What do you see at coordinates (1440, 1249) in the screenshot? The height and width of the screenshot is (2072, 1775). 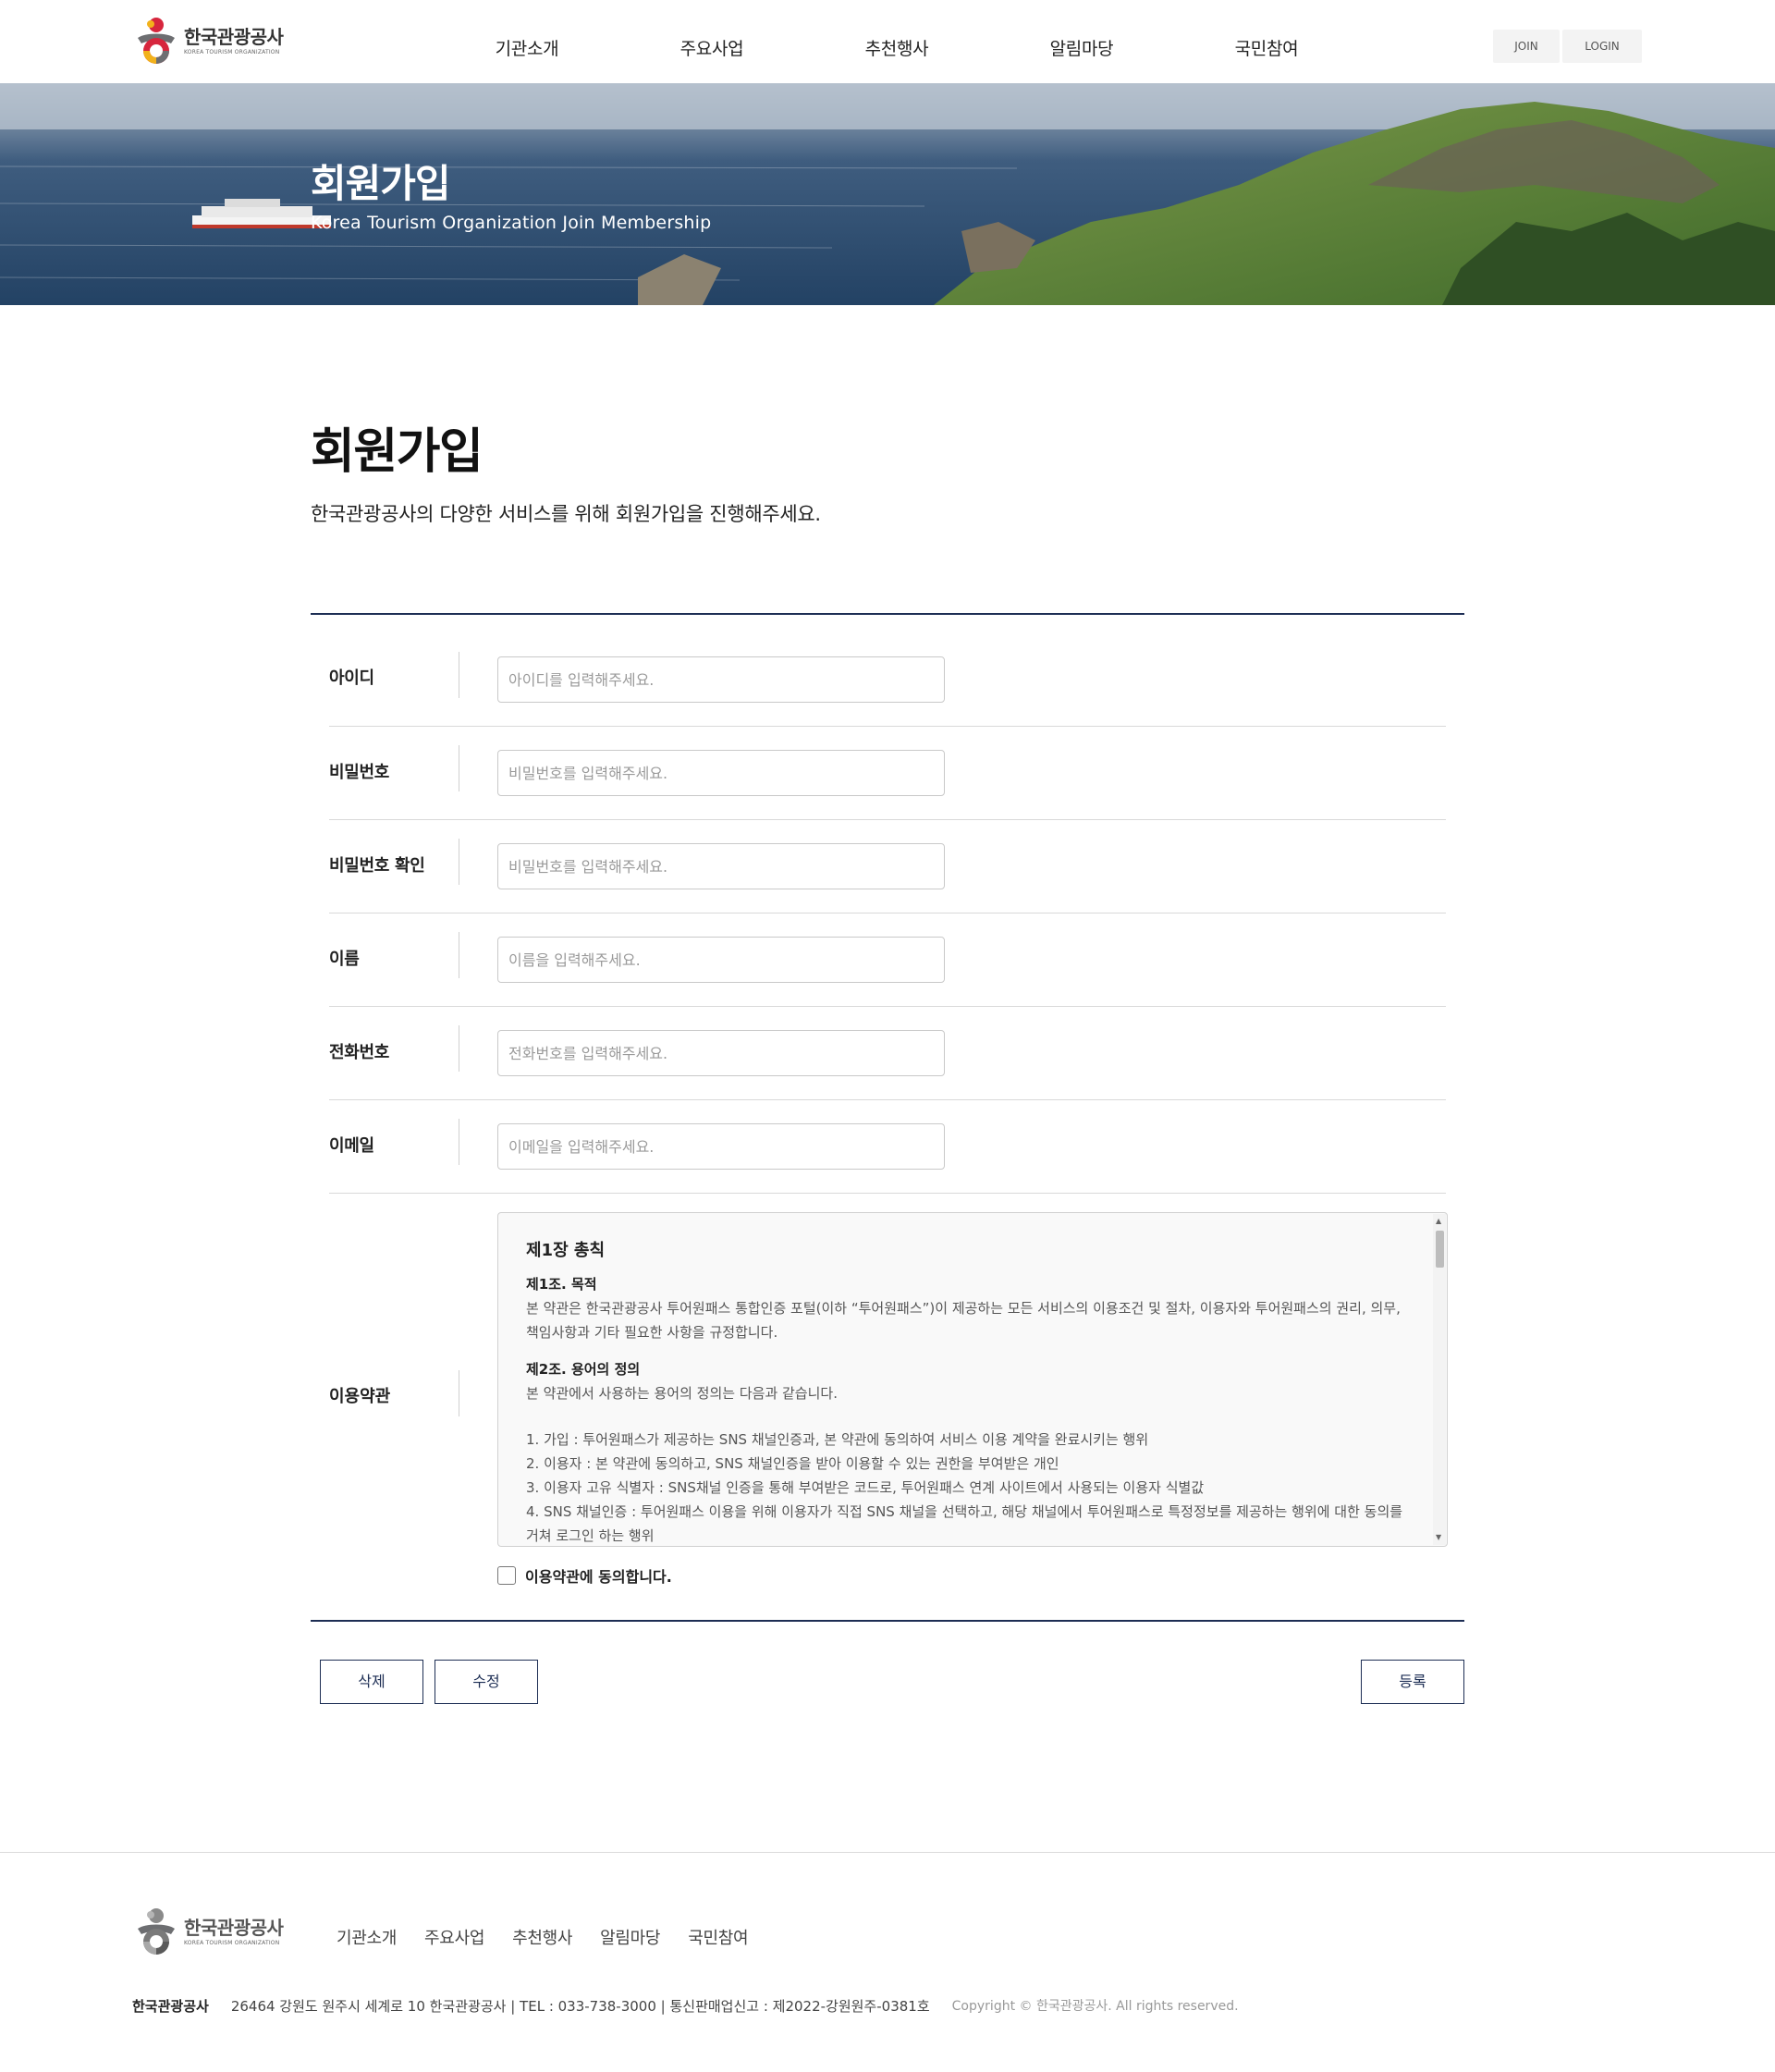 I see `scrollbar-thumb` at bounding box center [1440, 1249].